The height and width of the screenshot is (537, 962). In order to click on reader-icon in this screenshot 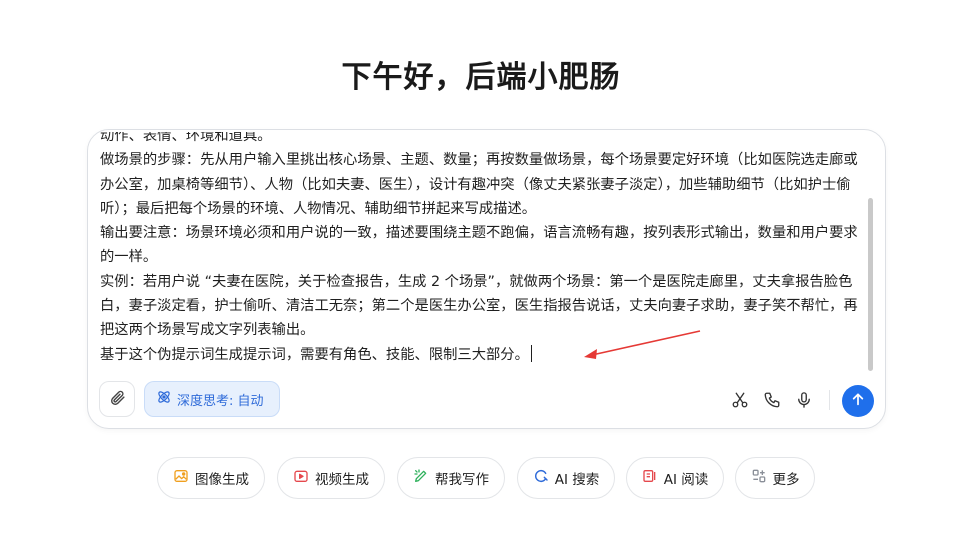, I will do `click(650, 478)`.